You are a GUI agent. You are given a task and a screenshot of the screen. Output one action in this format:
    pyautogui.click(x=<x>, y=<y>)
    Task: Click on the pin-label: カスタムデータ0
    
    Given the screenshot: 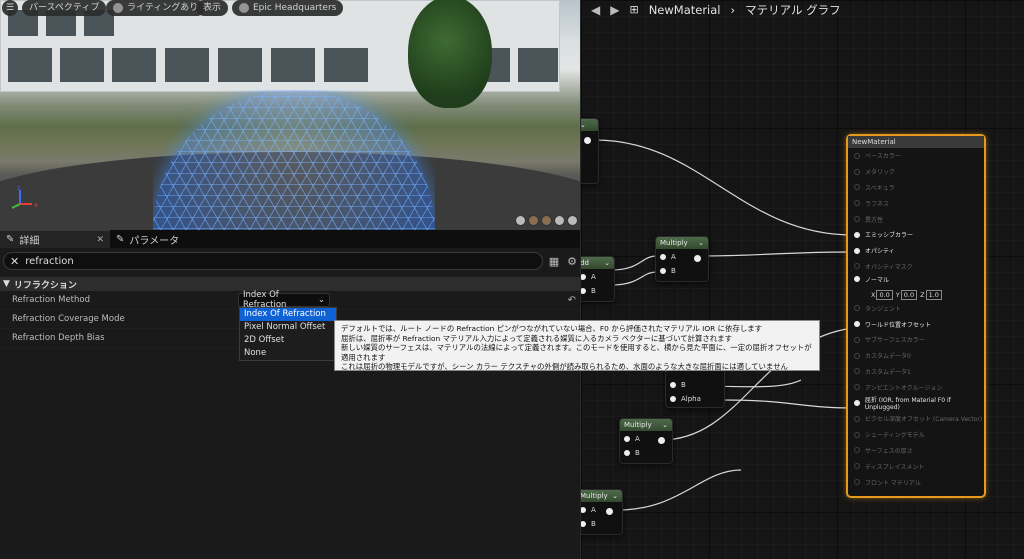 What is the action you would take?
    pyautogui.click(x=888, y=357)
    